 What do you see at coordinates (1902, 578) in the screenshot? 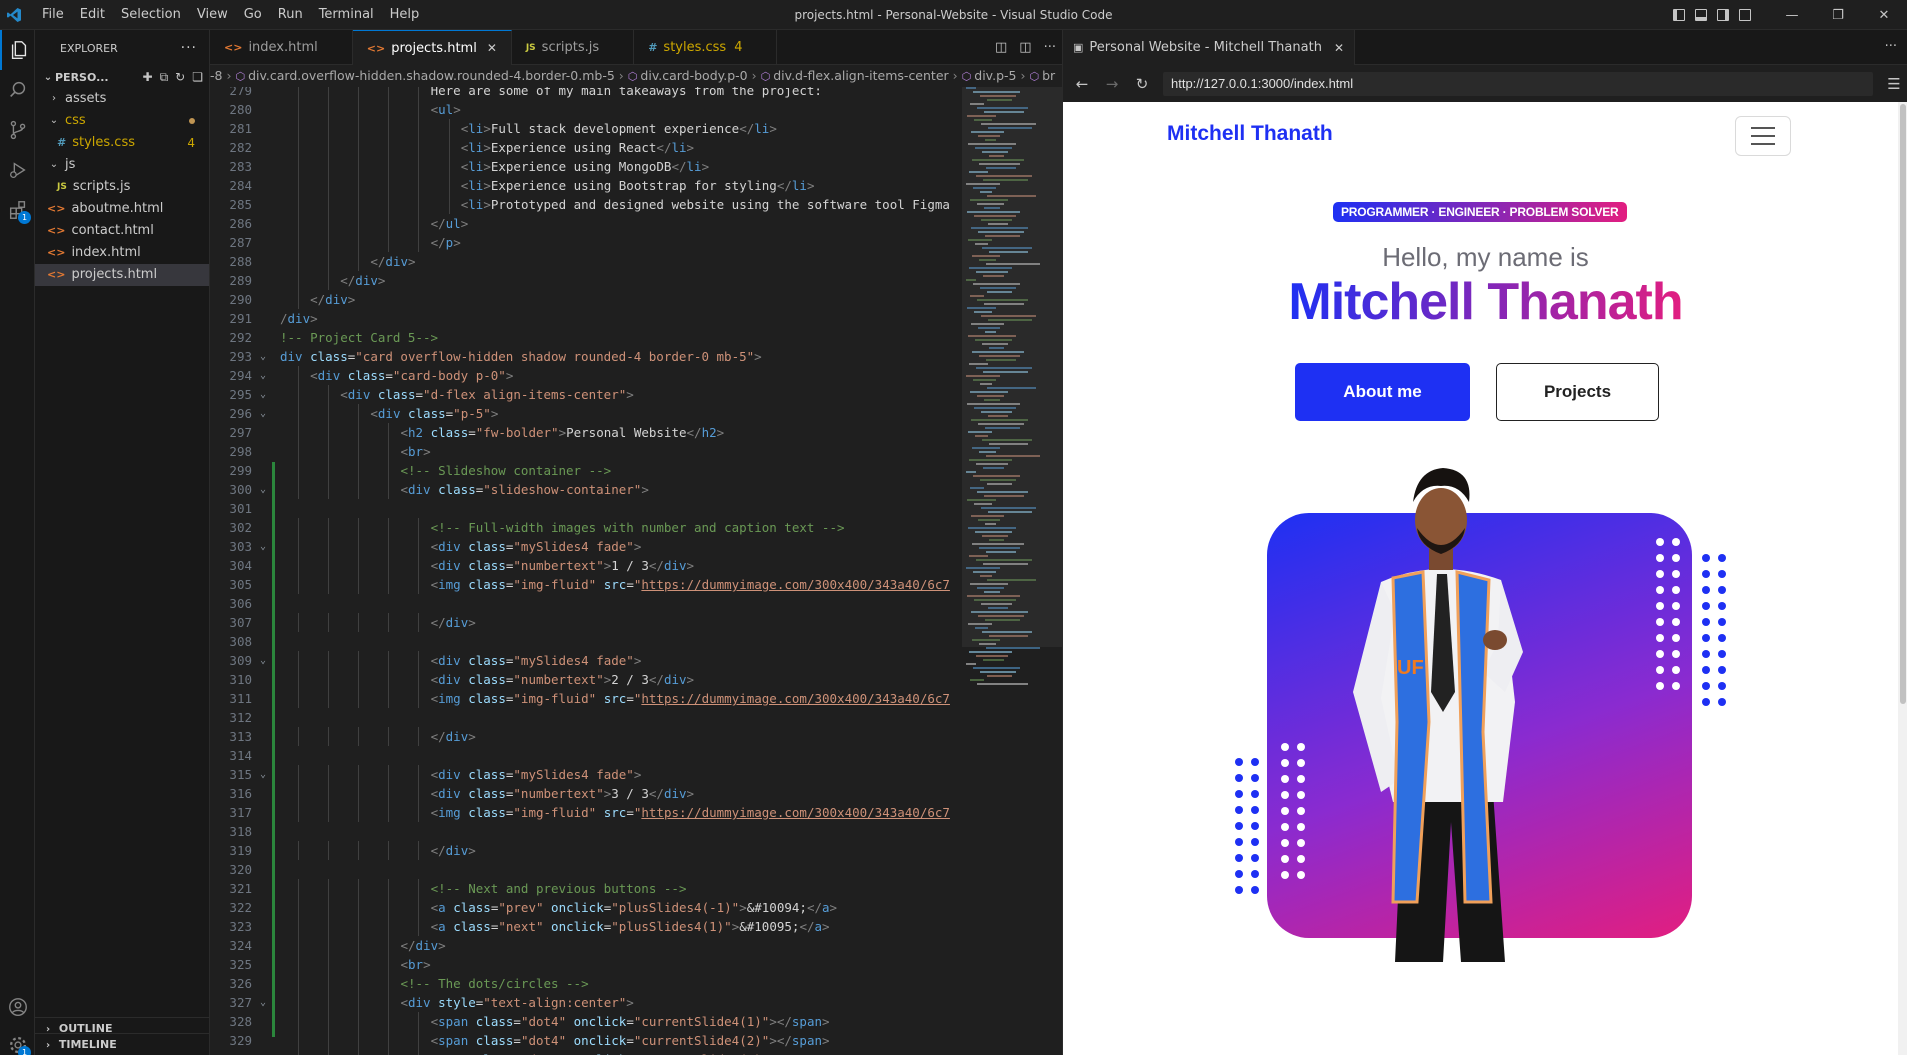
I see `page-scrollbar` at bounding box center [1902, 578].